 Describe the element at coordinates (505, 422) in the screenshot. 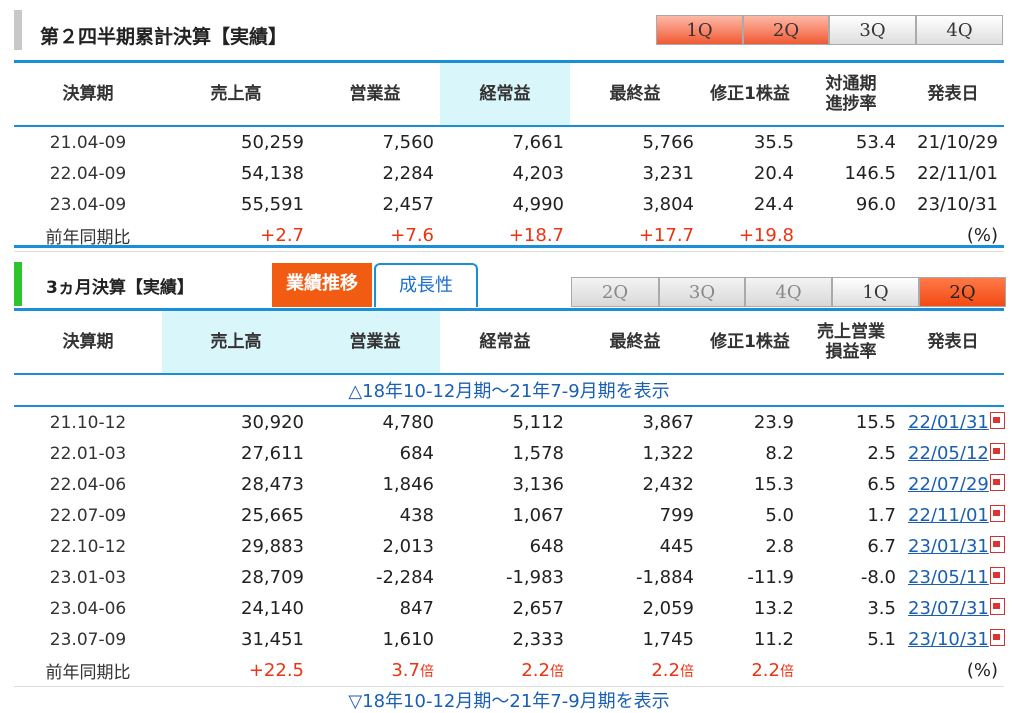

I see `ordinary-cell: 5,112` at that location.